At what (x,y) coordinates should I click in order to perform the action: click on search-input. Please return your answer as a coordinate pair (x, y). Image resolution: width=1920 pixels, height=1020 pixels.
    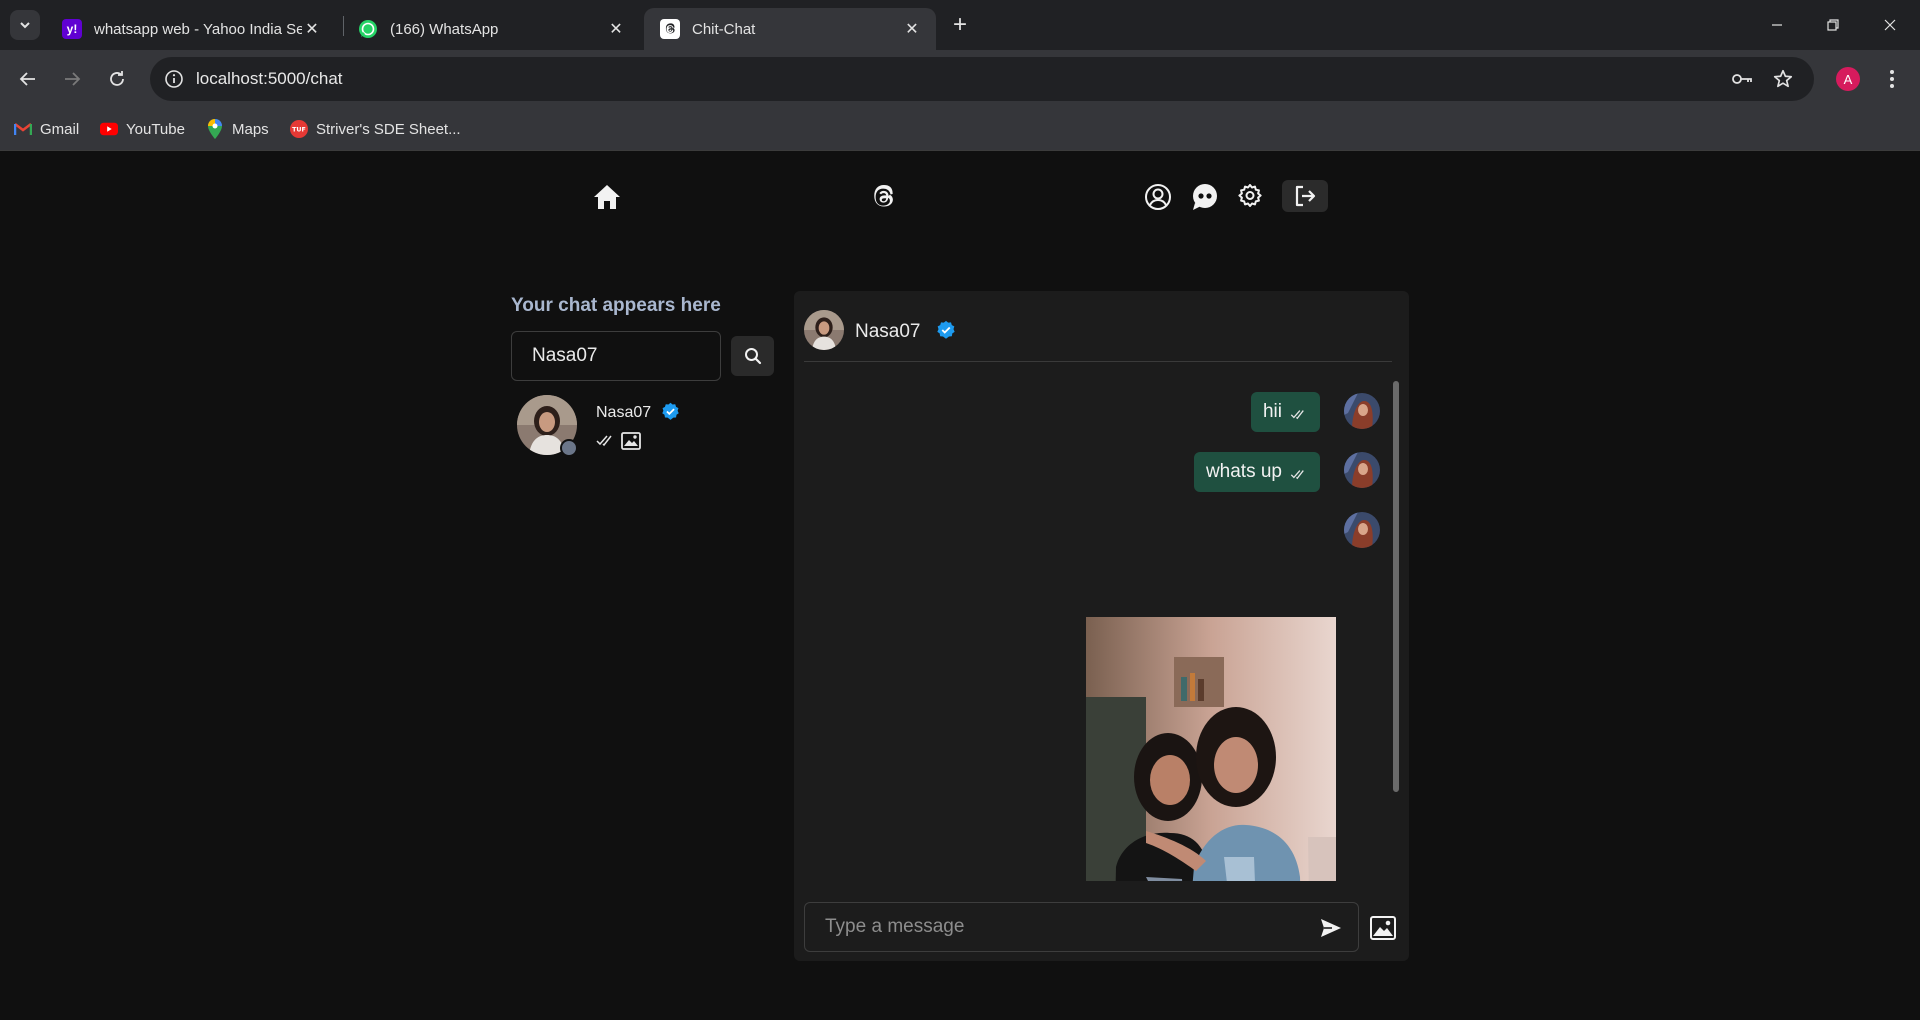
    Looking at the image, I should click on (616, 356).